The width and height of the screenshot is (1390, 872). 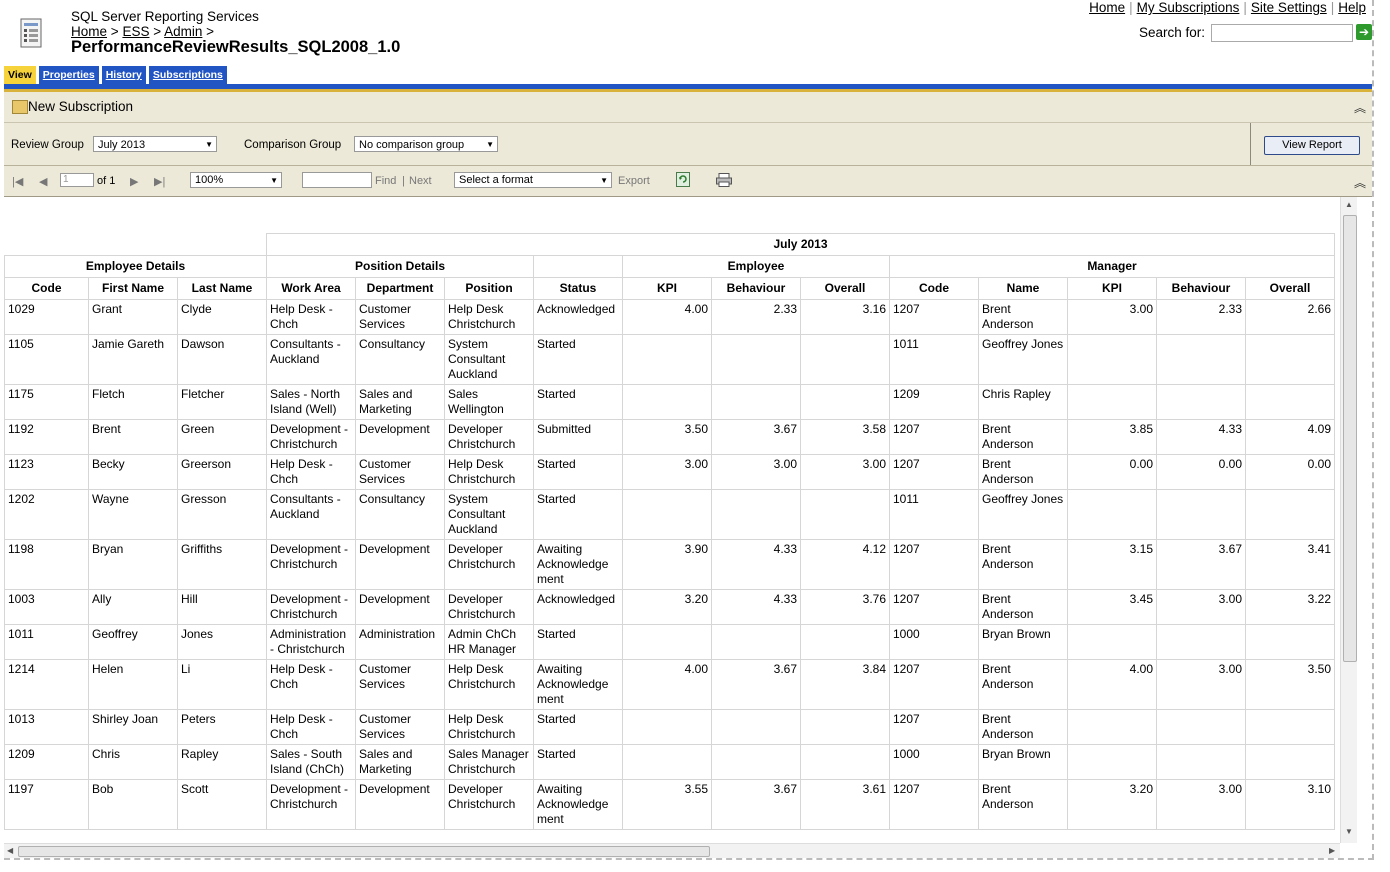 I want to click on breadcrumb-home-link: Home, so click(x=89, y=31).